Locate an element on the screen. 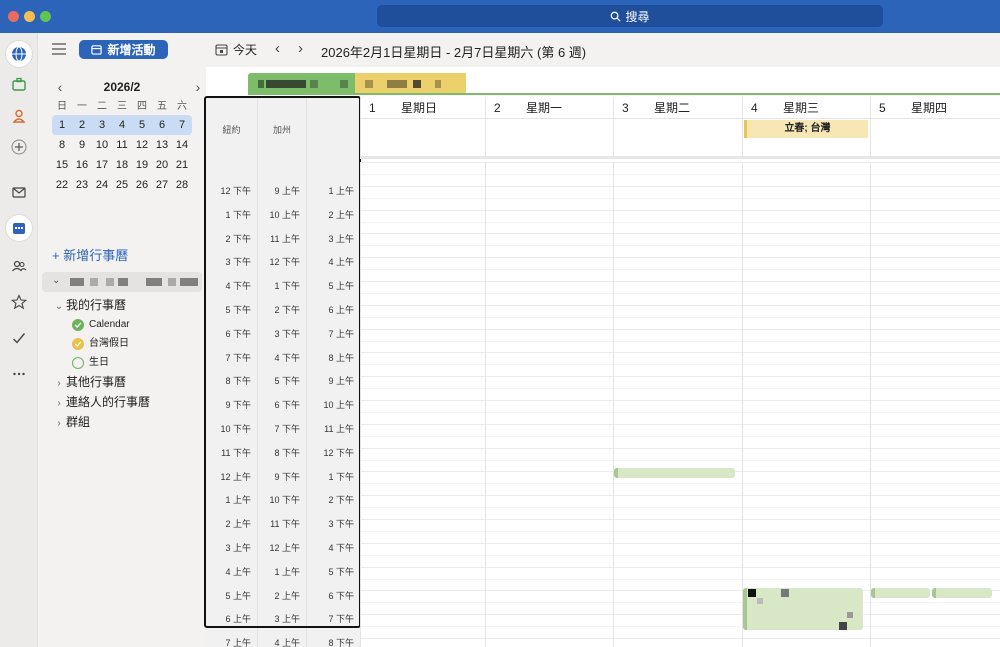 The width and height of the screenshot is (1000, 647). minimize-window-button is located at coordinates (29, 16).